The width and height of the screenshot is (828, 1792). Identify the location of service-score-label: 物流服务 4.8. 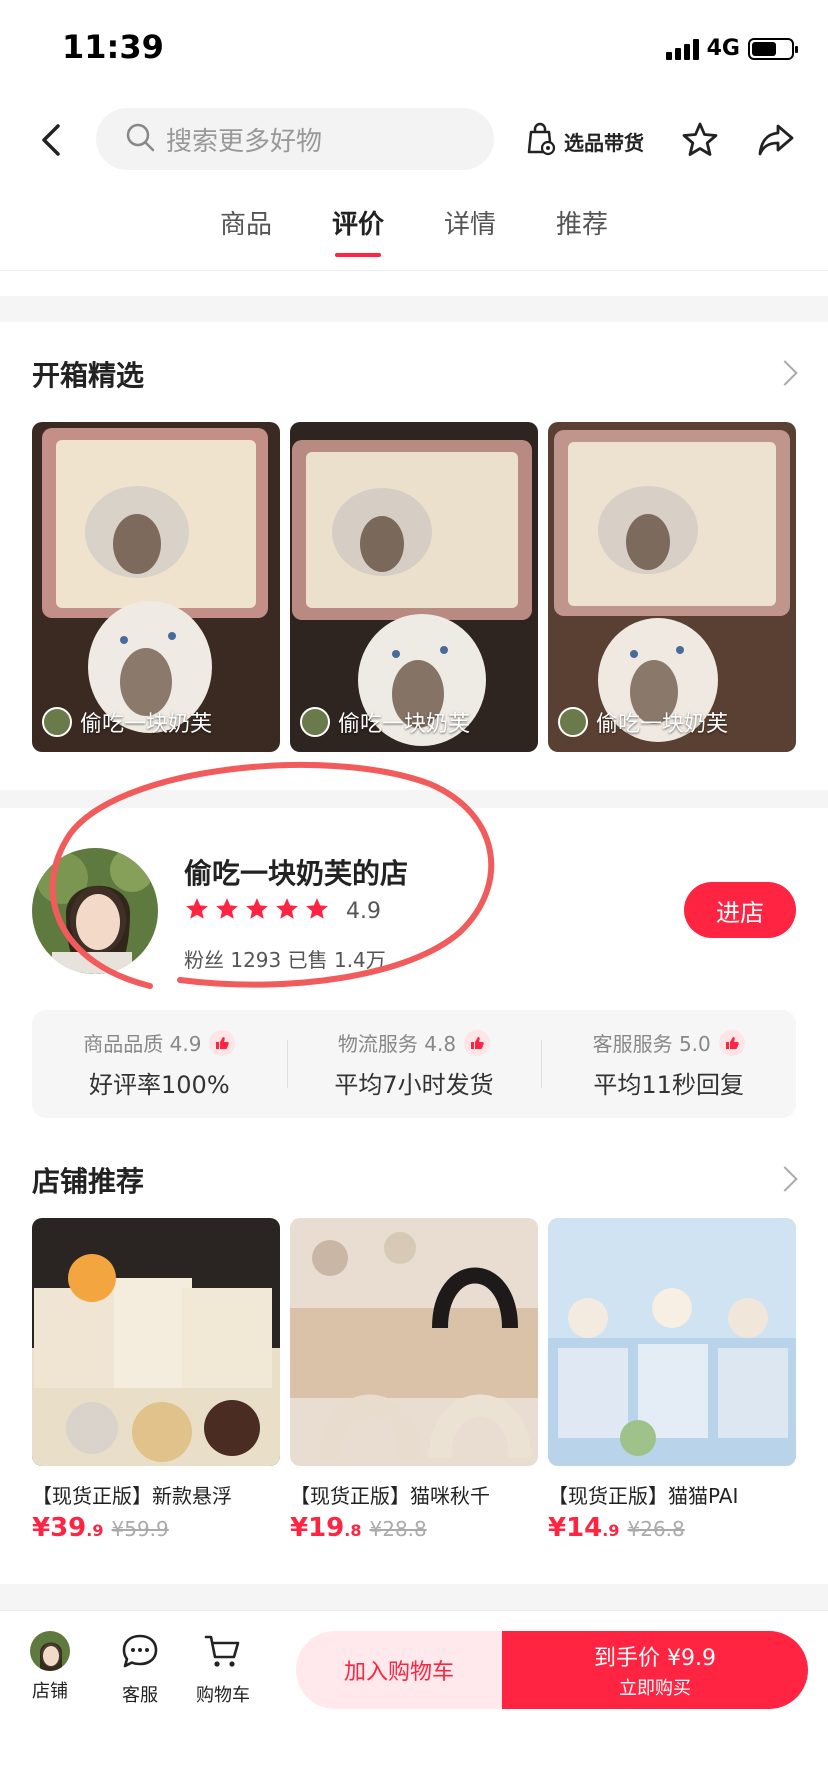
(397, 1044).